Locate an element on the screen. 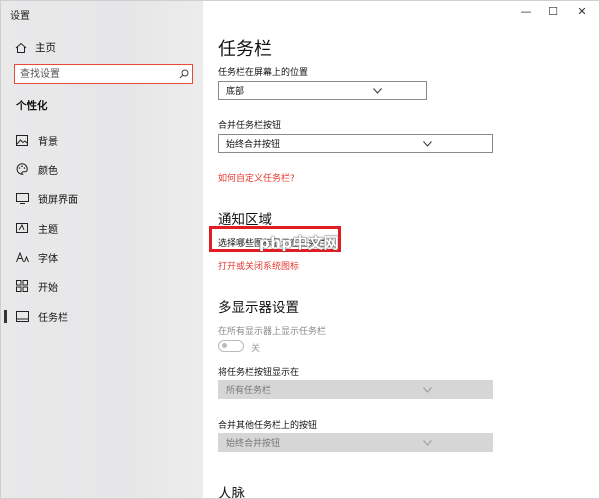 This screenshot has height=499, width=600. close-button: ✕ is located at coordinates (582, 11).